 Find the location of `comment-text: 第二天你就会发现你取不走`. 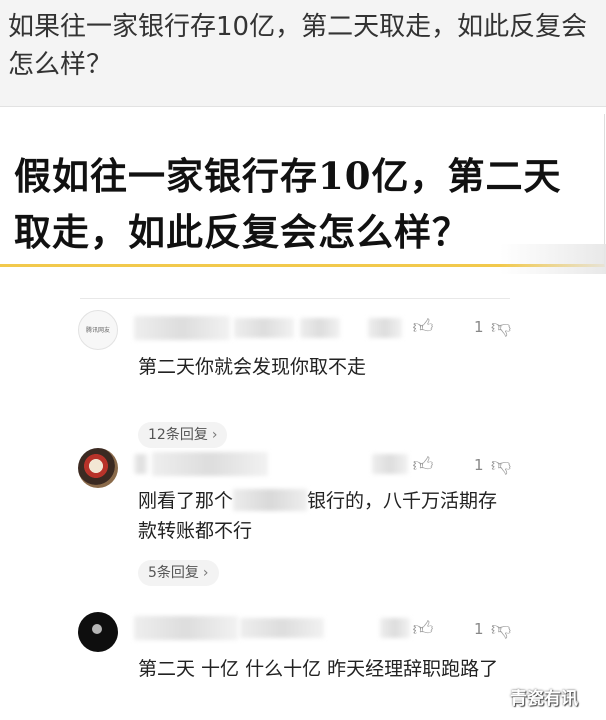

comment-text: 第二天你就会发现你取不走 is located at coordinates (252, 367).